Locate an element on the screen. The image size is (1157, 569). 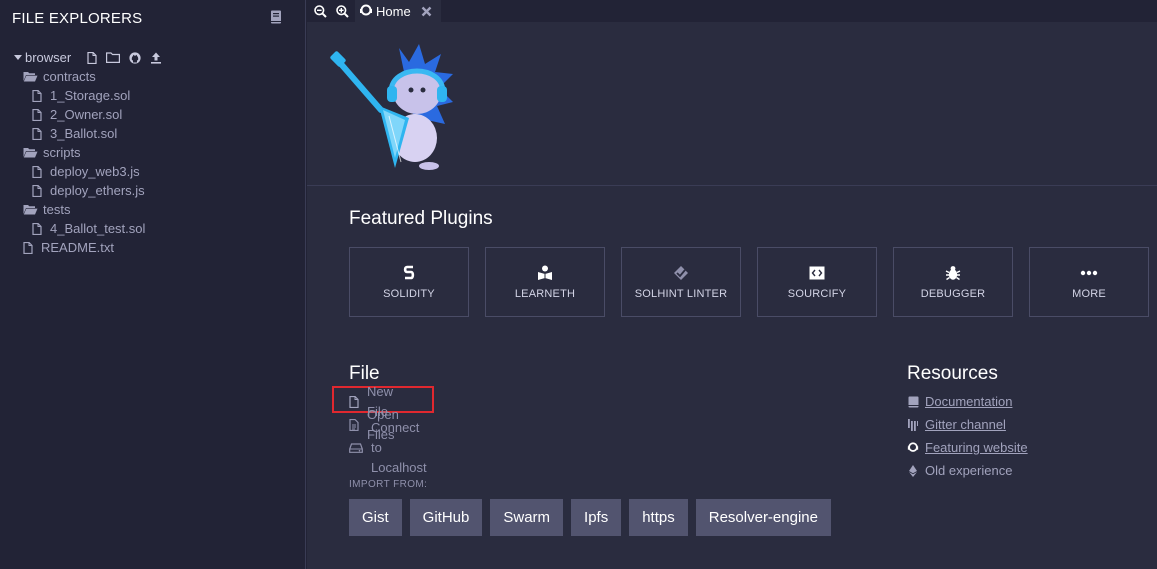
ethereum-icon is located at coordinates (913, 471).